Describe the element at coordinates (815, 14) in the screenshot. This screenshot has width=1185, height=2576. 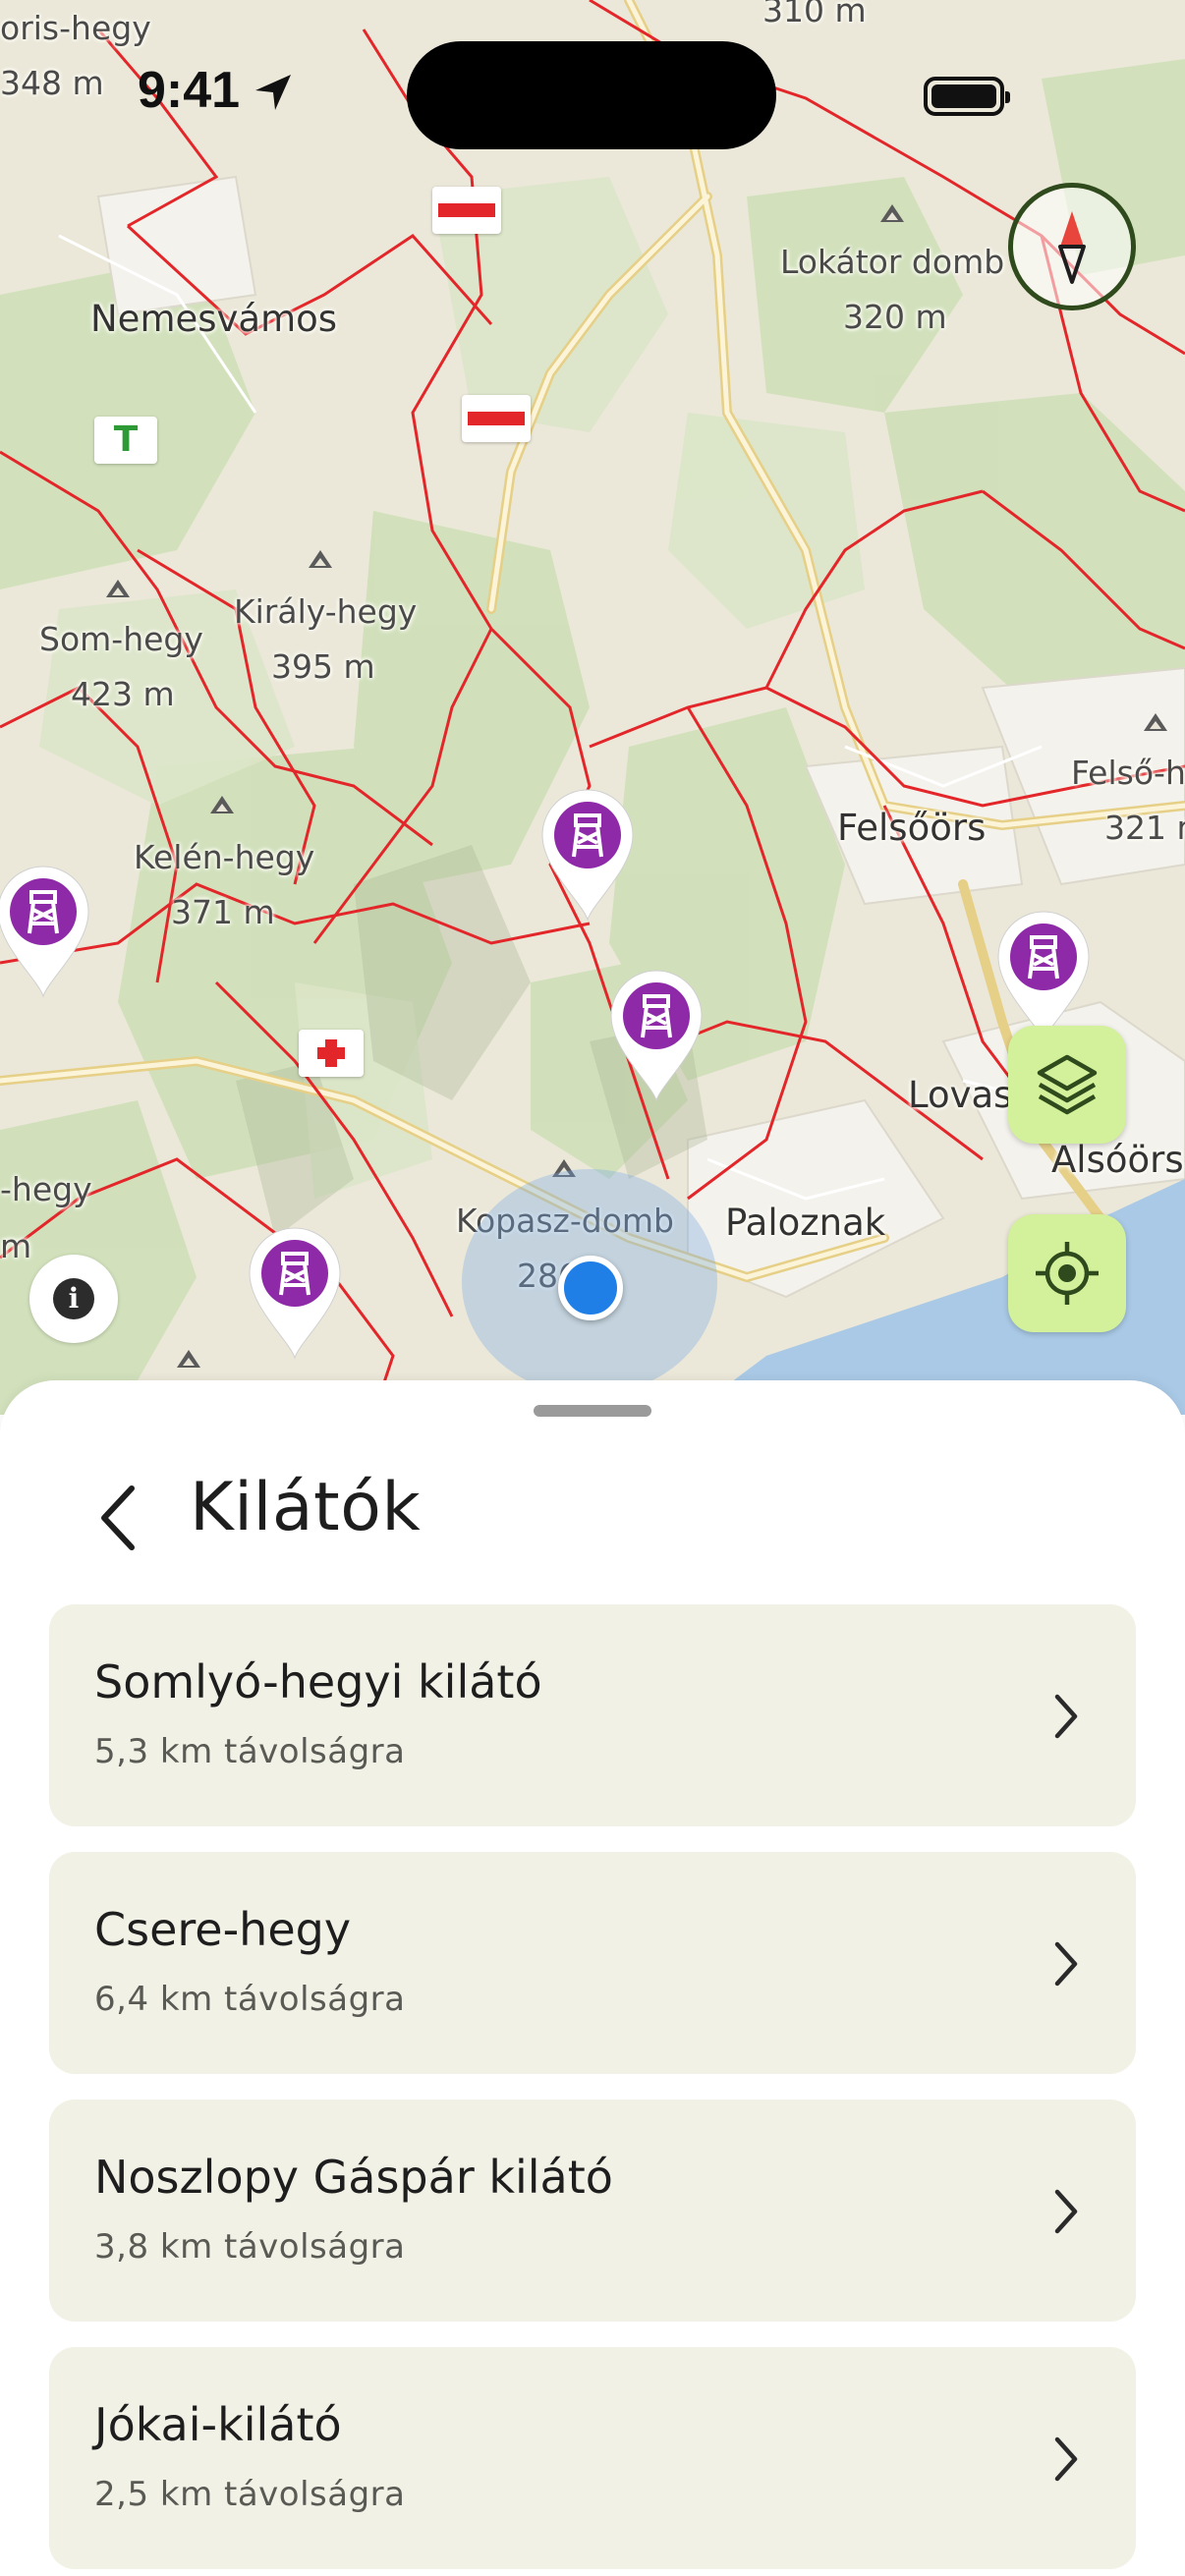
I see `map-label-310m: 310 m` at that location.